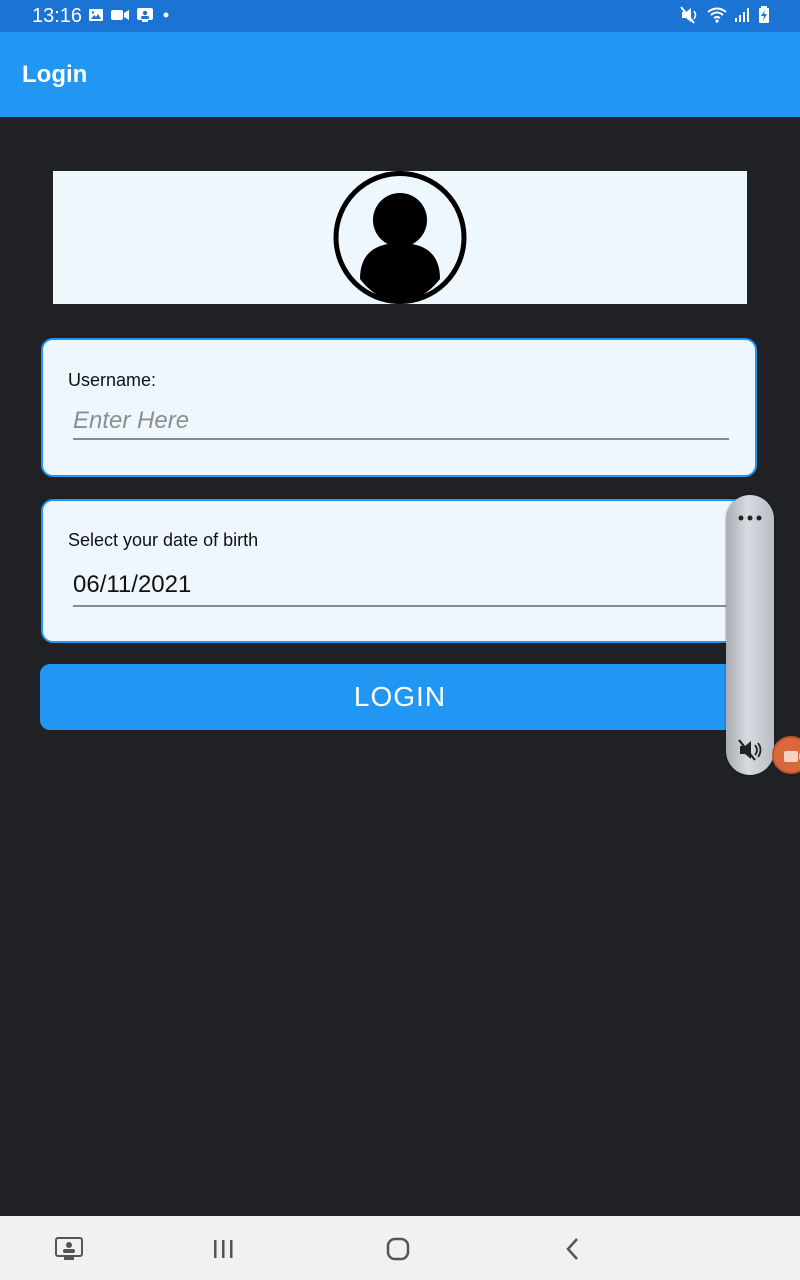  I want to click on recents-button, so click(223, 1249).